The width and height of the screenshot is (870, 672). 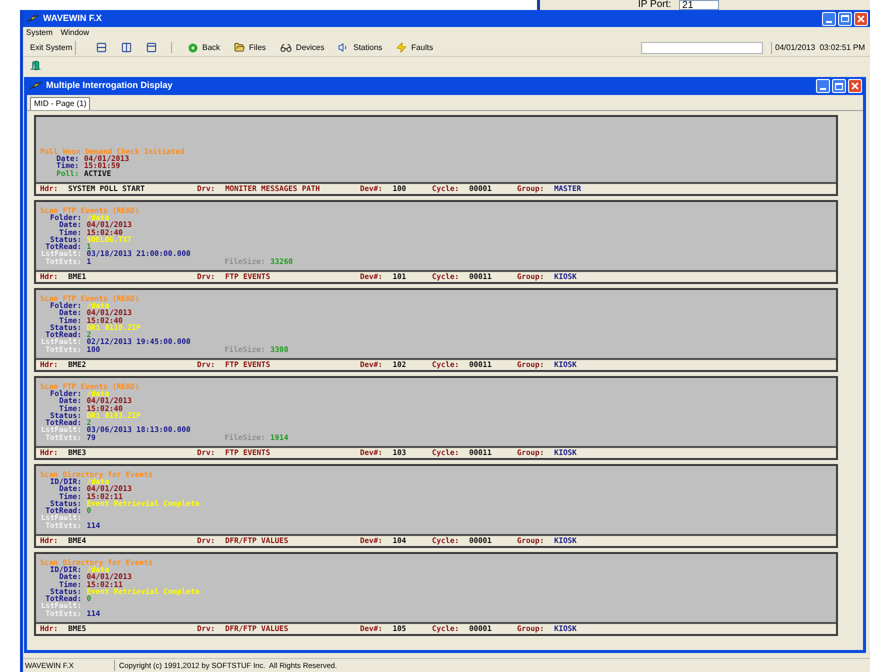 I want to click on child-window-title: Multiple Interrogation Display, so click(x=109, y=85).